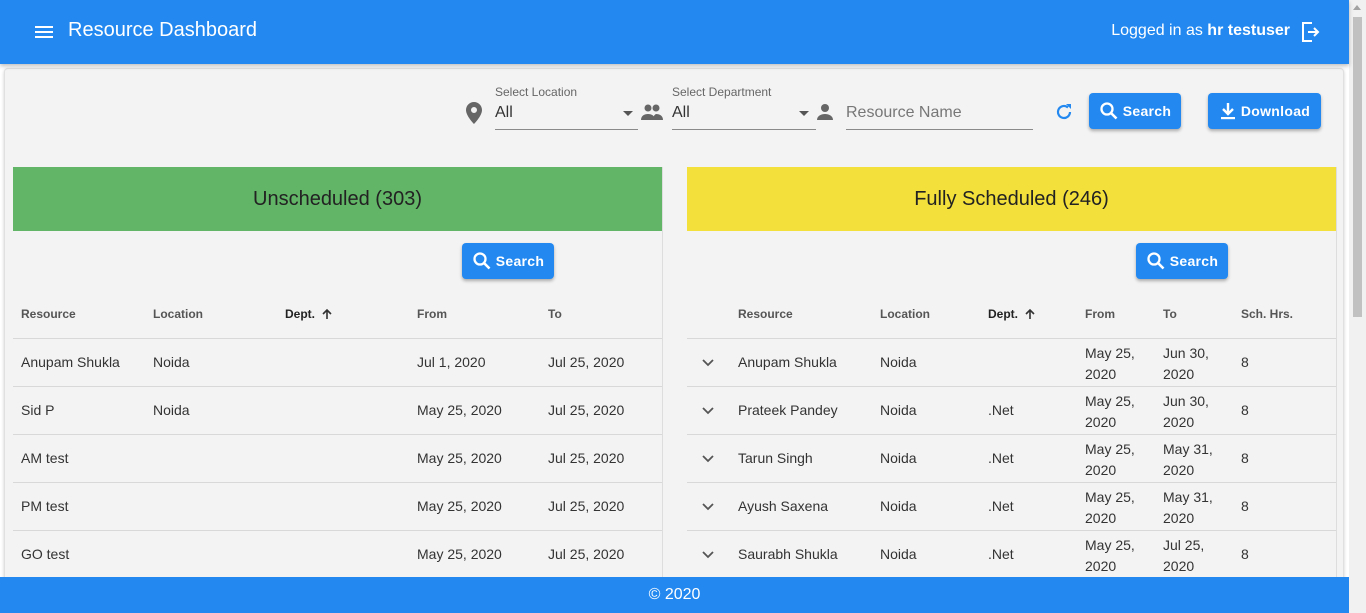 This screenshot has width=1366, height=613. I want to click on people-icon, so click(652, 114).